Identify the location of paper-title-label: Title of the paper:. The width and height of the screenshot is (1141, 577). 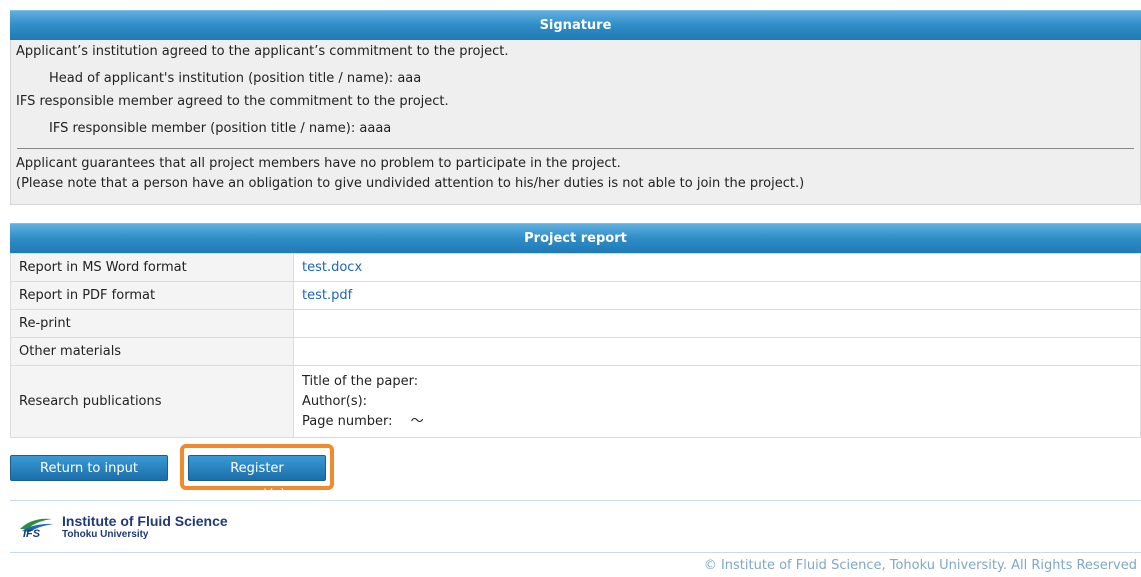
(360, 381).